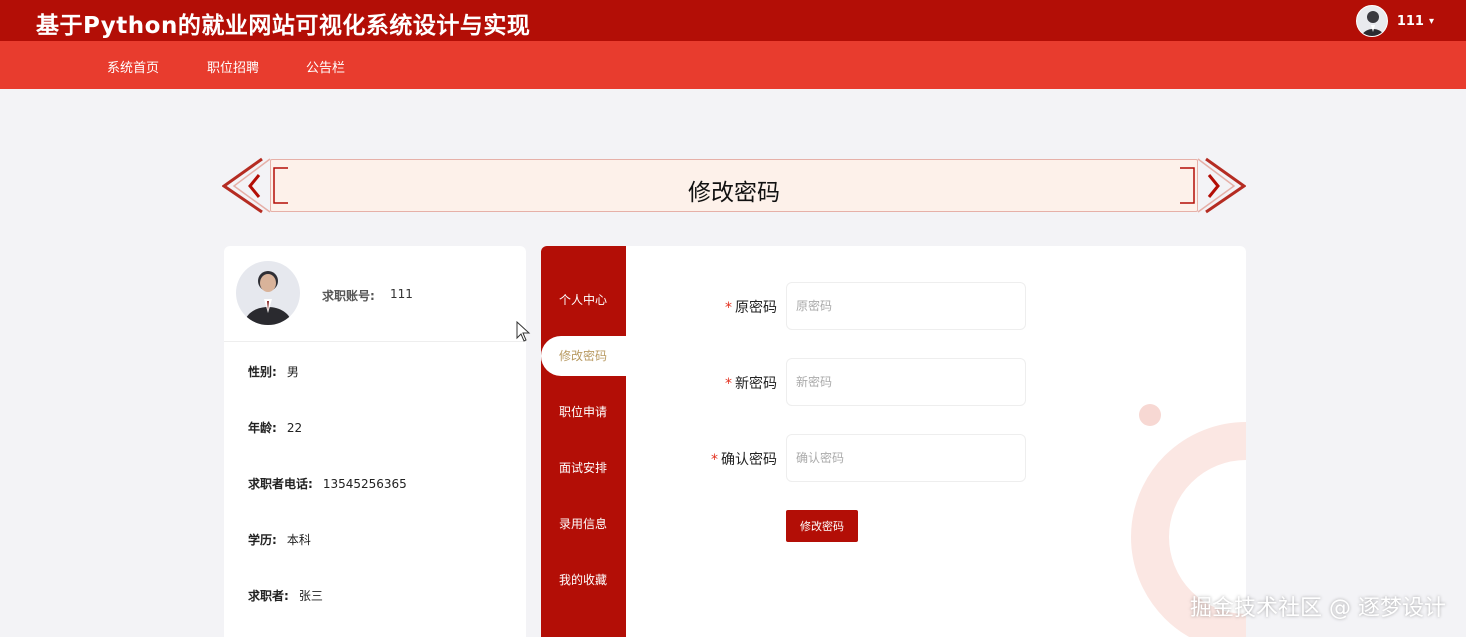 This screenshot has width=1466, height=637. Describe the element at coordinates (325, 66) in the screenshot. I see `nav-item-notice: 公告栏` at that location.